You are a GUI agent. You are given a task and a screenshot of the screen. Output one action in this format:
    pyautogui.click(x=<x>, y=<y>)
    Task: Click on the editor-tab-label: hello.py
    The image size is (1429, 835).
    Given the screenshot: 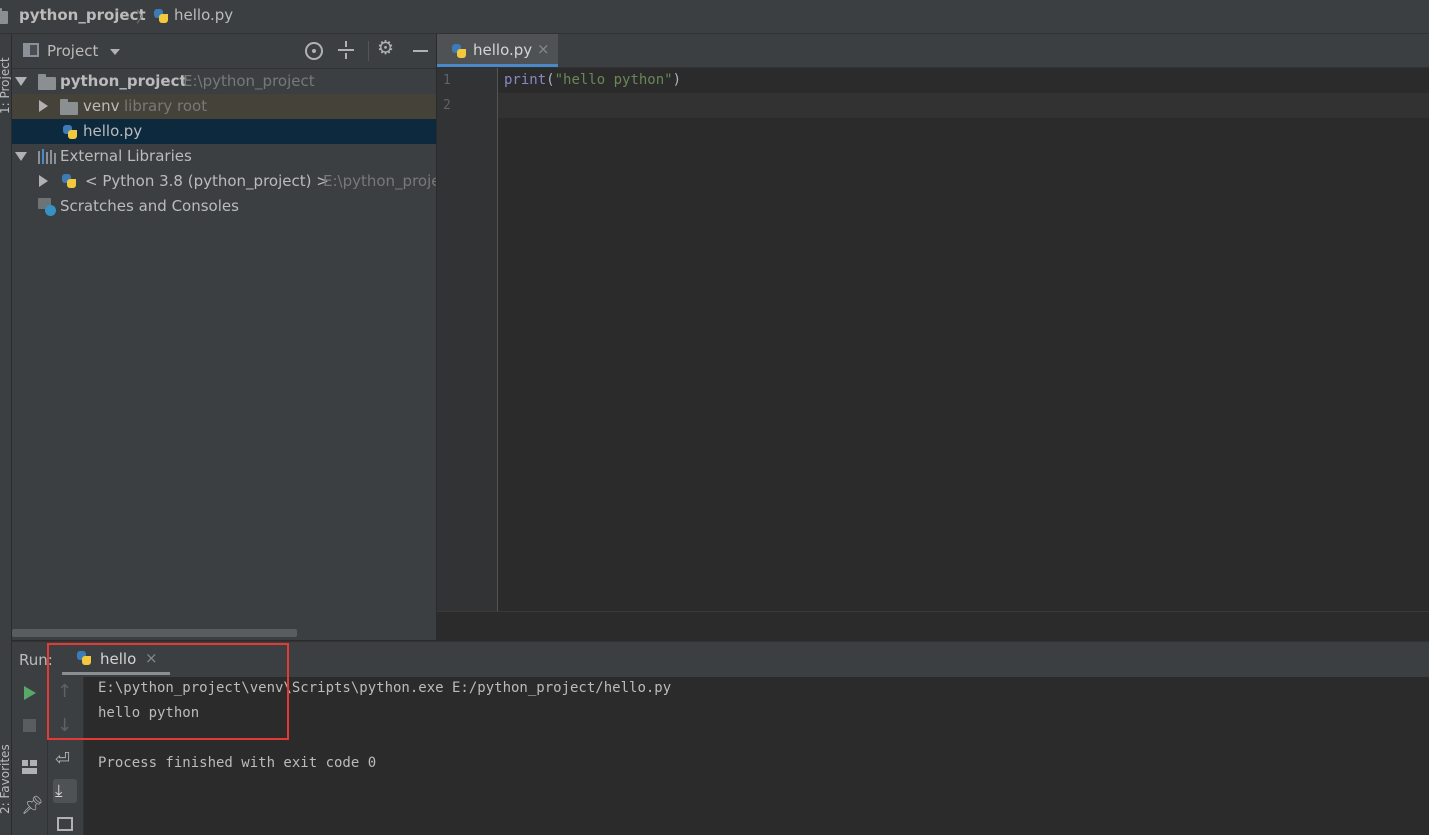 What is the action you would take?
    pyautogui.click(x=503, y=50)
    